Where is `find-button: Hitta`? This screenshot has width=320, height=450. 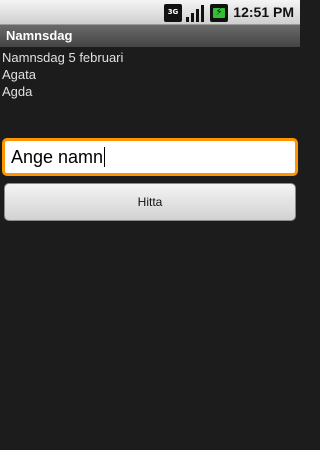 find-button: Hitta is located at coordinates (150, 202).